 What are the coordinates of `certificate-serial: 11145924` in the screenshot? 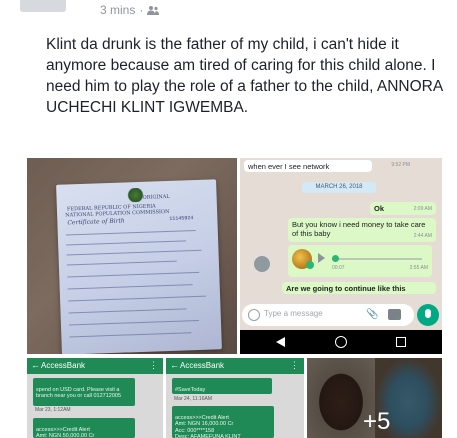 It's located at (181, 218).